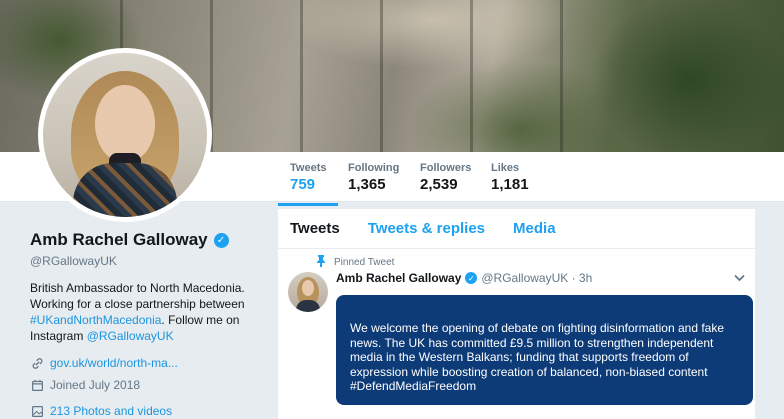  What do you see at coordinates (321, 262) in the screenshot?
I see `pin-icon` at bounding box center [321, 262].